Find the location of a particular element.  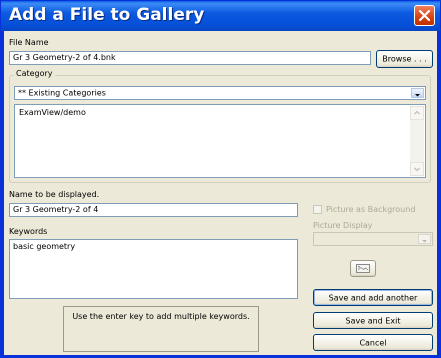

category-dropdown-value: ** Existing Categories is located at coordinates (62, 93).